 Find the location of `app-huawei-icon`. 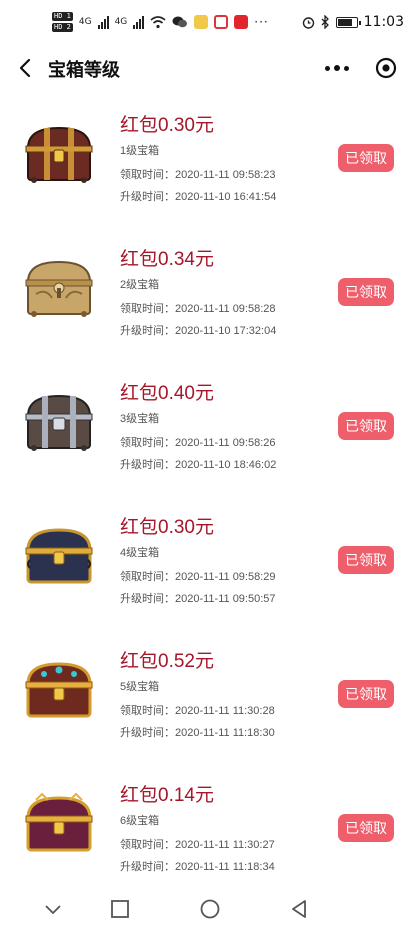

app-huawei-icon is located at coordinates (241, 22).